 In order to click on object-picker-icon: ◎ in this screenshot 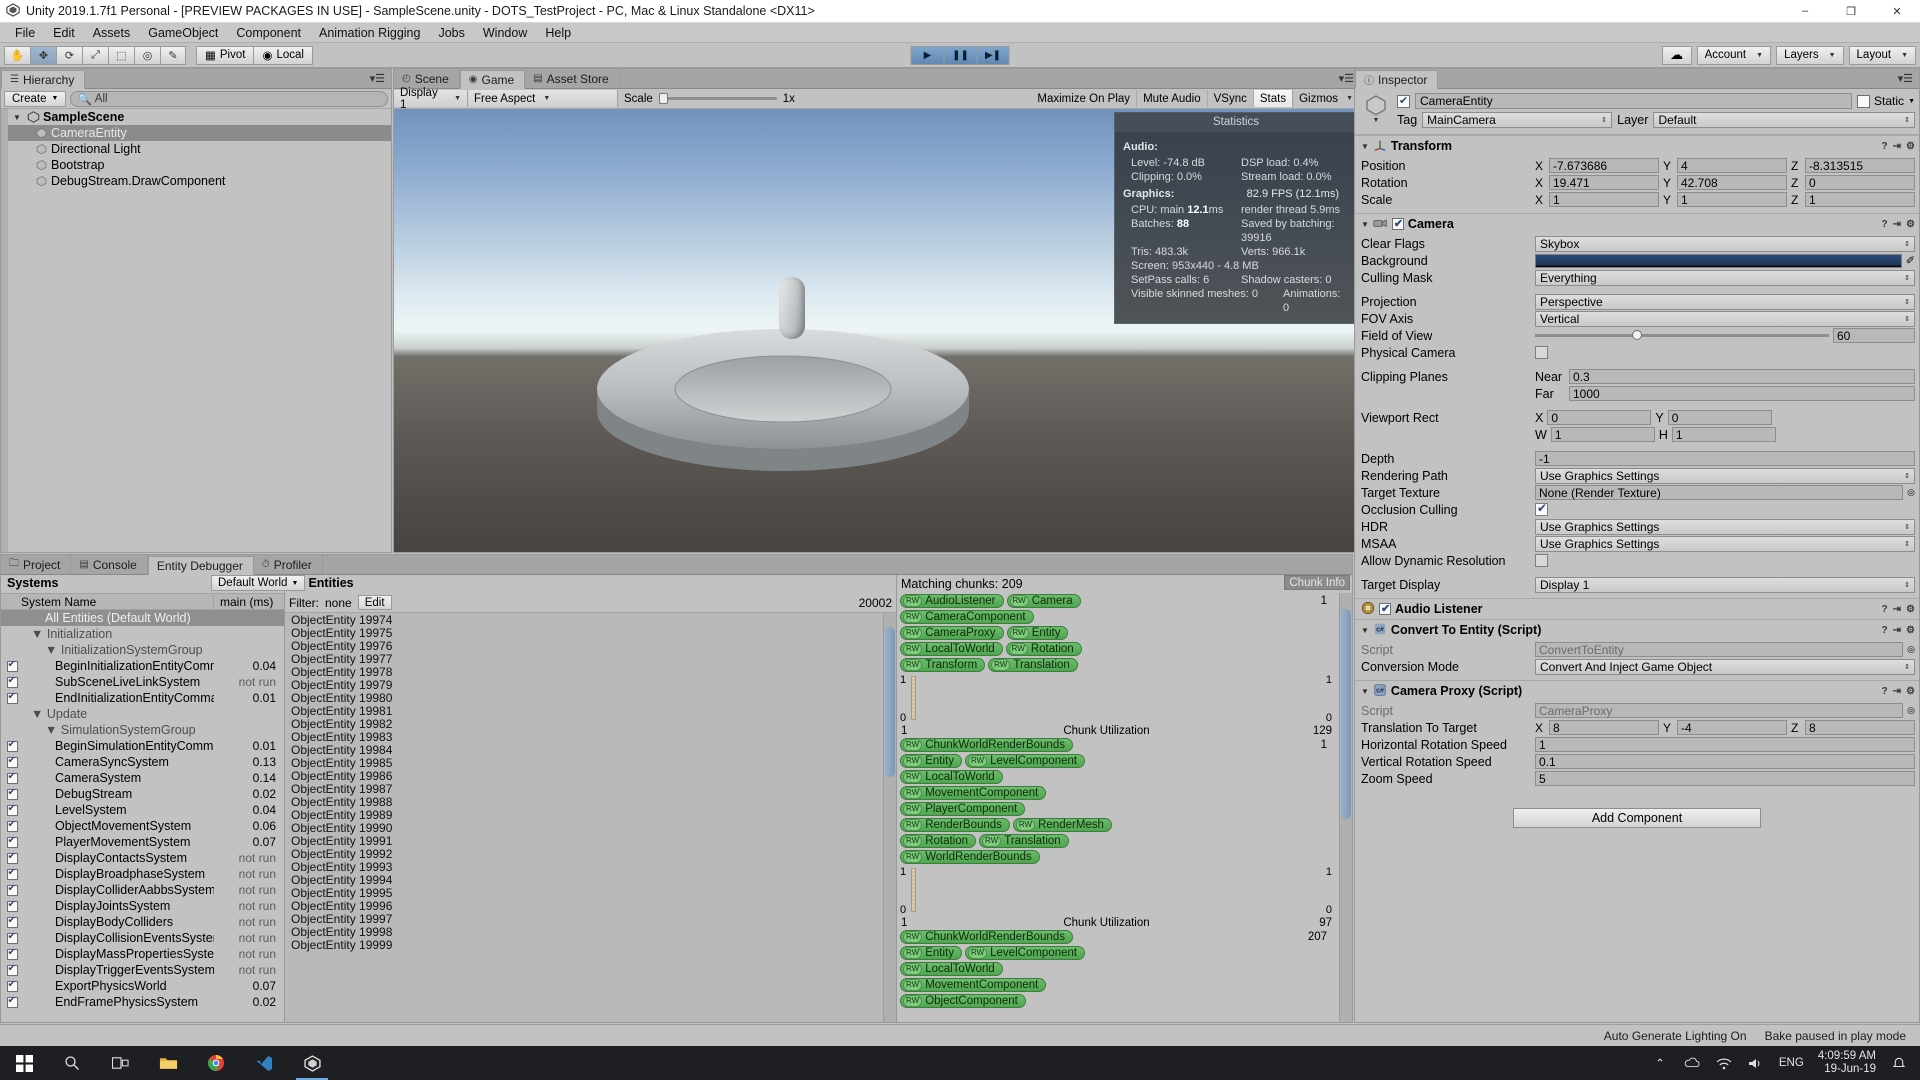, I will do `click(1911, 492)`.